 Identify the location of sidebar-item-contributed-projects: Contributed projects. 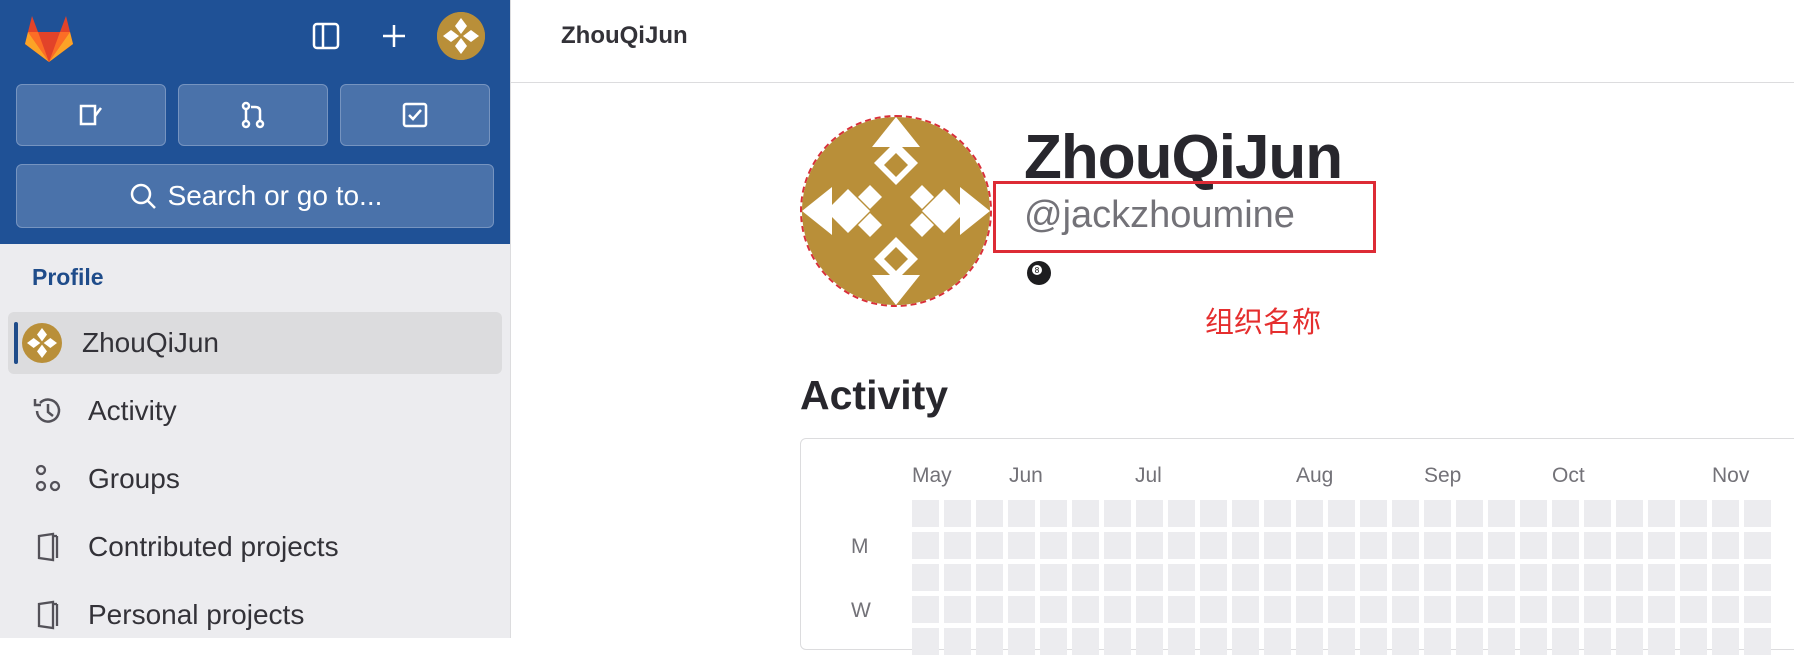
(255, 547).